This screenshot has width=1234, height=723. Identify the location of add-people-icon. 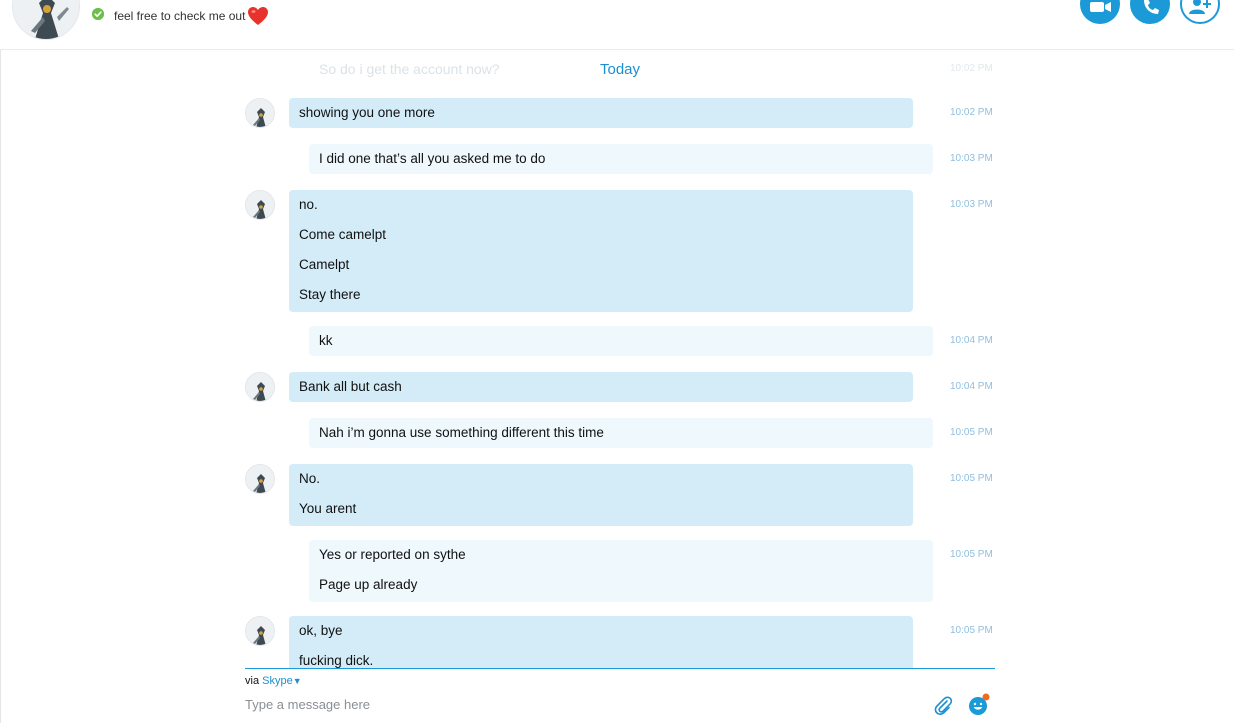
(1200, 7).